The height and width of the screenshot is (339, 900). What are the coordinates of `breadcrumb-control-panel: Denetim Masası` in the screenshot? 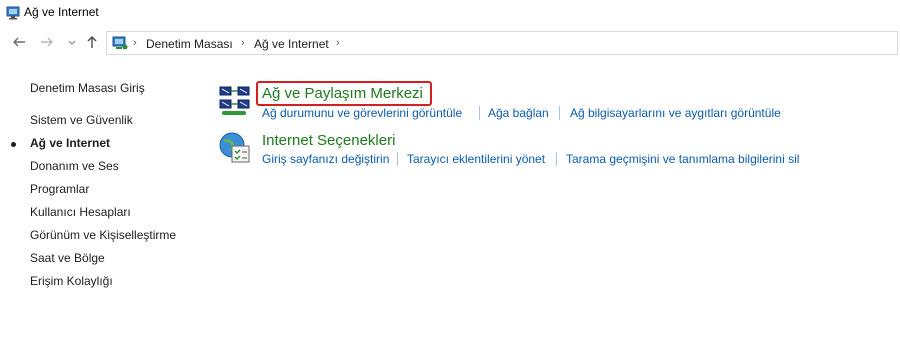 It's located at (189, 44).